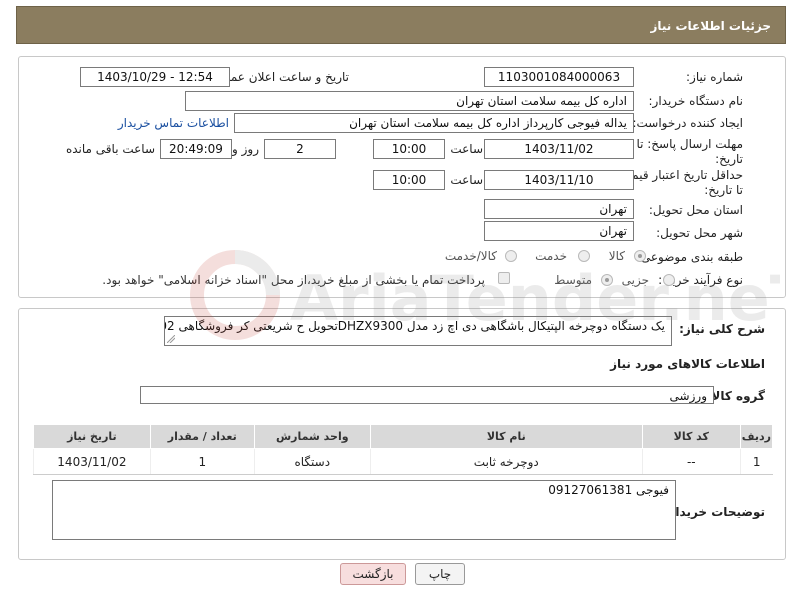  Describe the element at coordinates (714, 512) in the screenshot. I see `buyer-notes-label: توضیحات خریدار:` at that location.